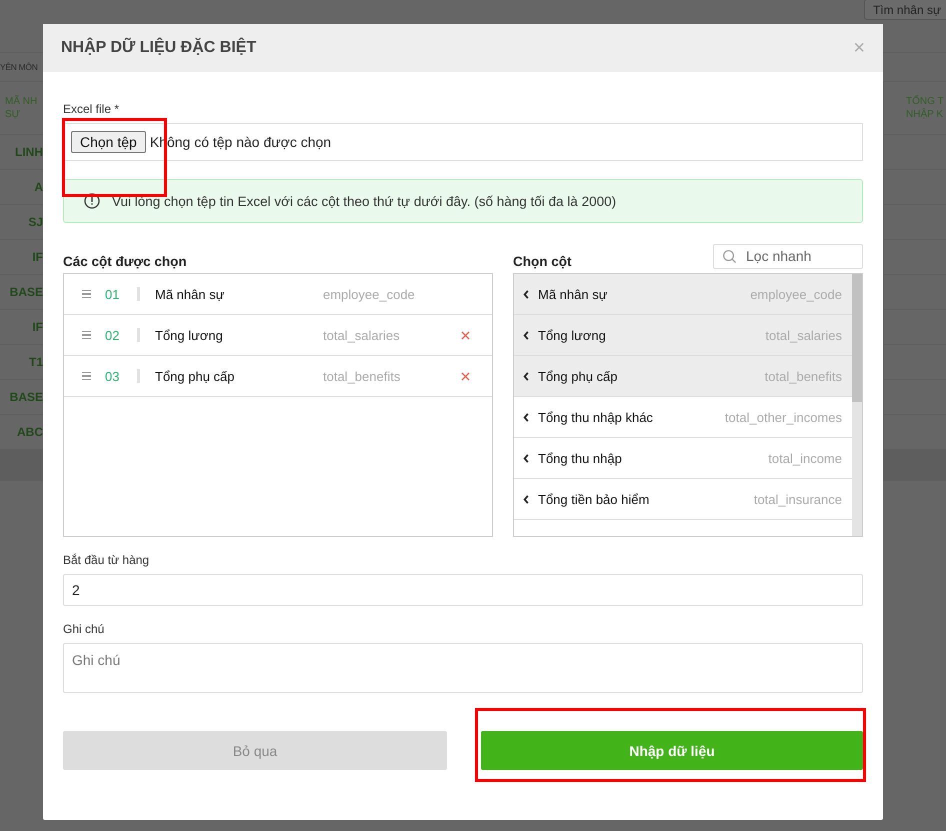  Describe the element at coordinates (783, 417) in the screenshot. I see `column-key: total_other_incomes` at that location.